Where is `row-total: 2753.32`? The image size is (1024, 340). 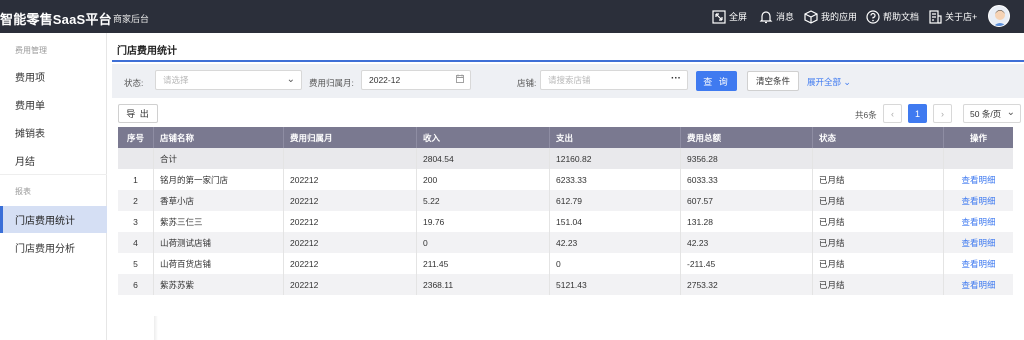 row-total: 2753.32 is located at coordinates (747, 284).